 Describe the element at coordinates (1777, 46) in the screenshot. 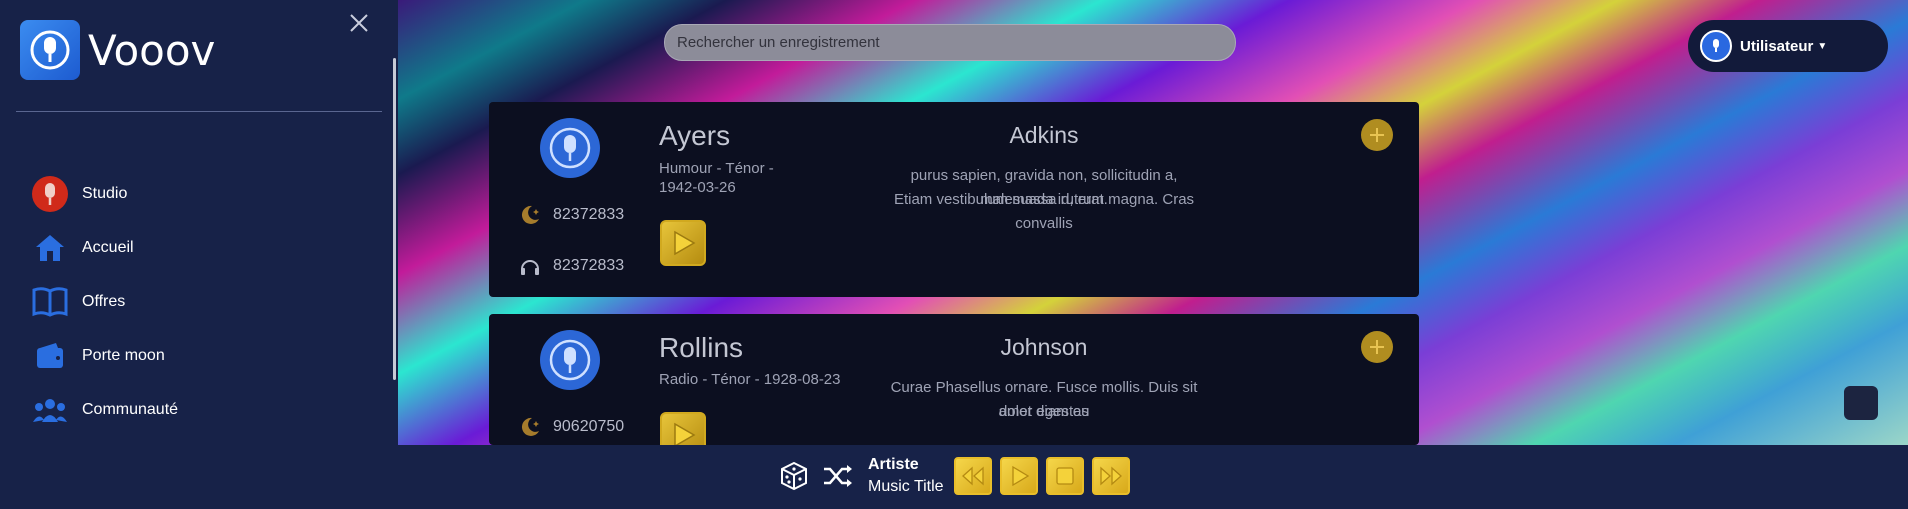

I see `user-label: Utilisateur` at that location.